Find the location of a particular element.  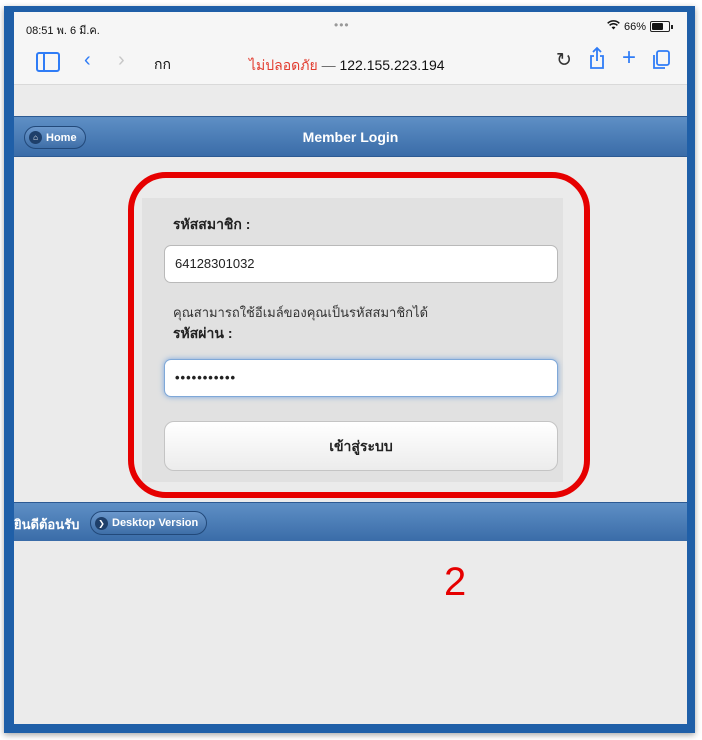

battery-percent: 66% is located at coordinates (634, 26).